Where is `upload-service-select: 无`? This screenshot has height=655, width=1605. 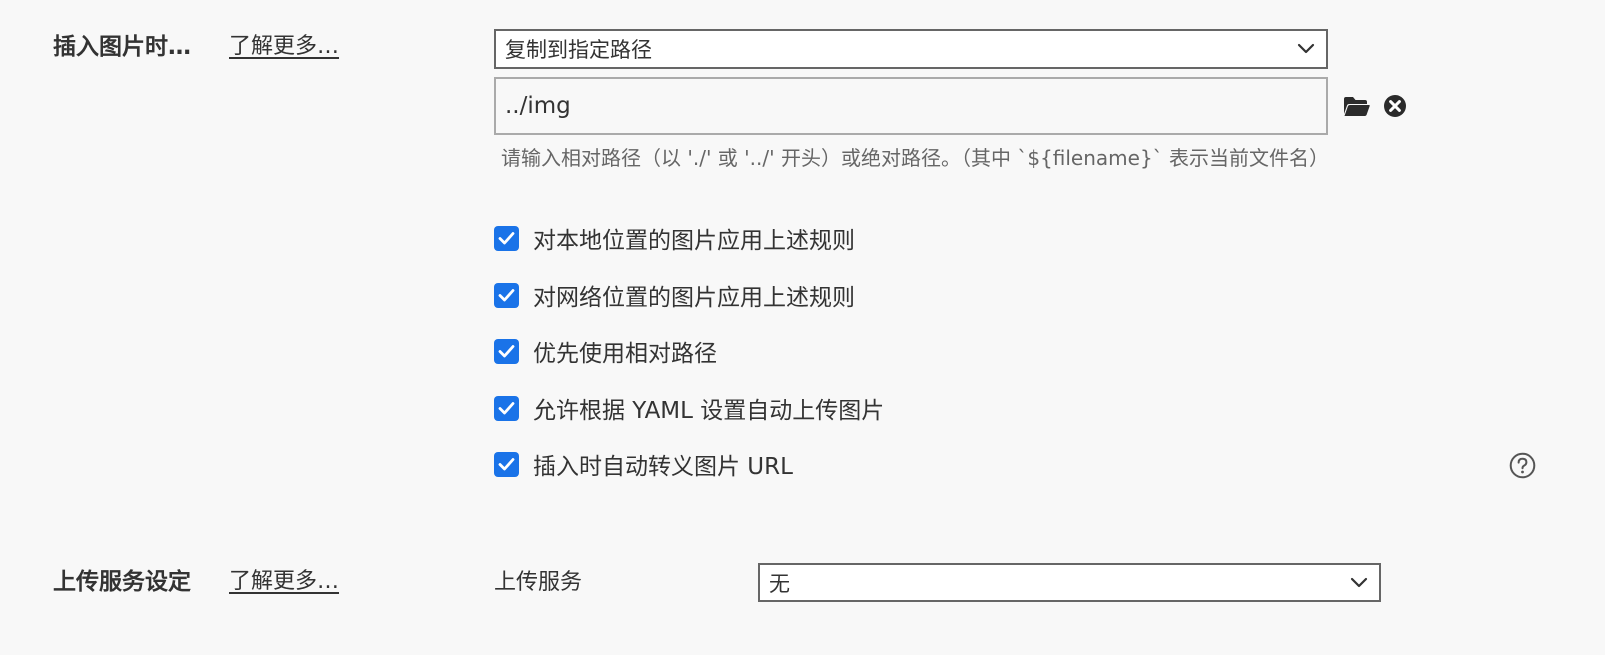
upload-service-select: 无 is located at coordinates (1069, 582).